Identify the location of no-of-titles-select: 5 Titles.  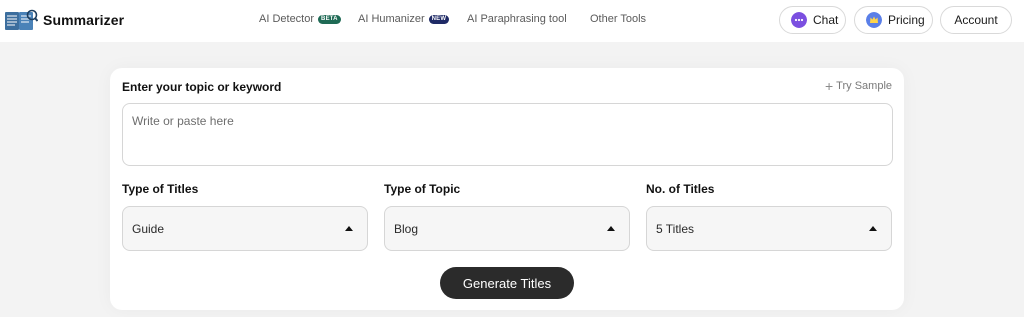
(769, 228).